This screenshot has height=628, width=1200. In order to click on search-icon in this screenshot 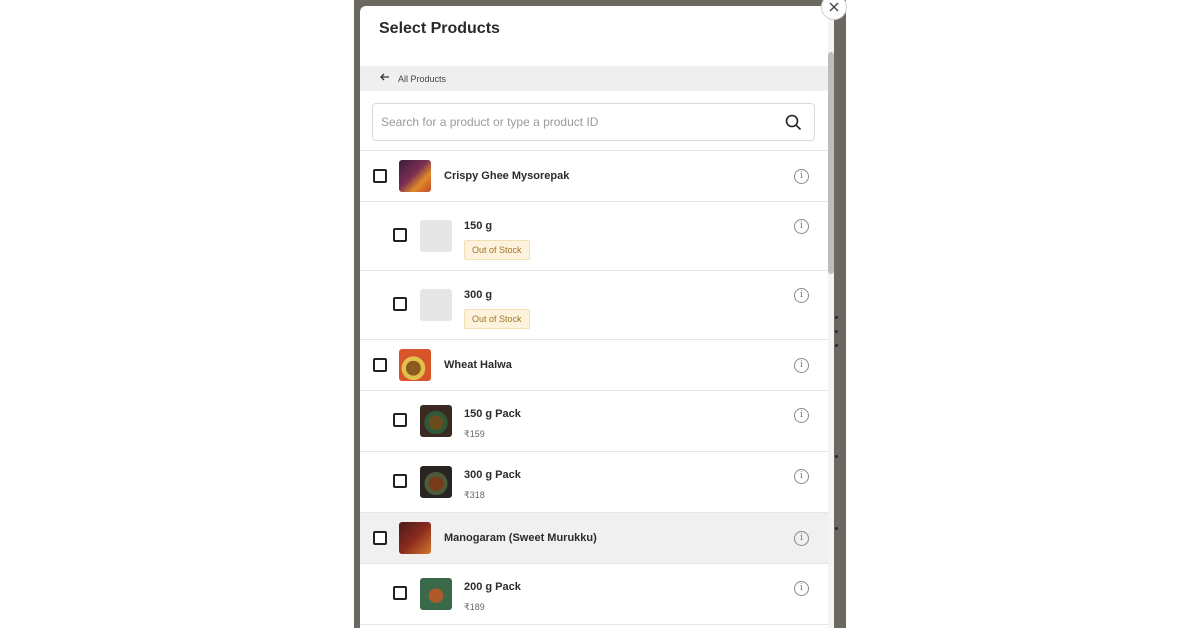, I will do `click(793, 125)`.